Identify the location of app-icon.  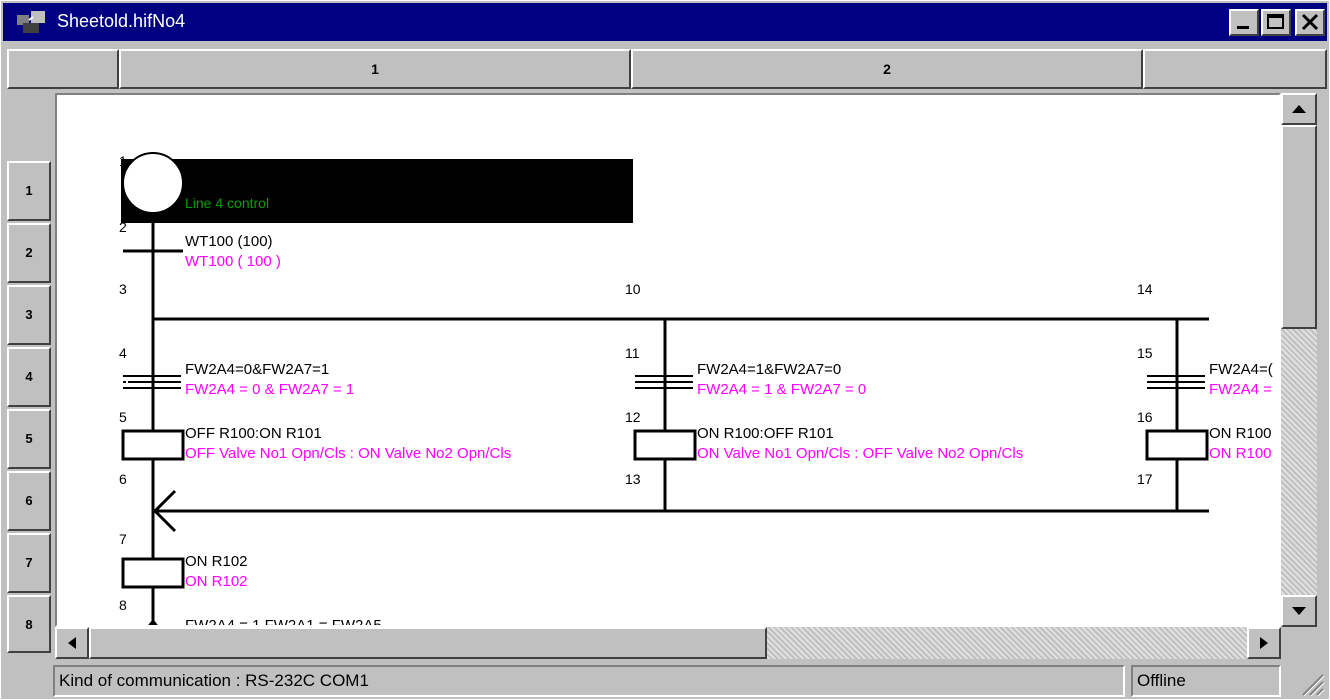
(31, 22).